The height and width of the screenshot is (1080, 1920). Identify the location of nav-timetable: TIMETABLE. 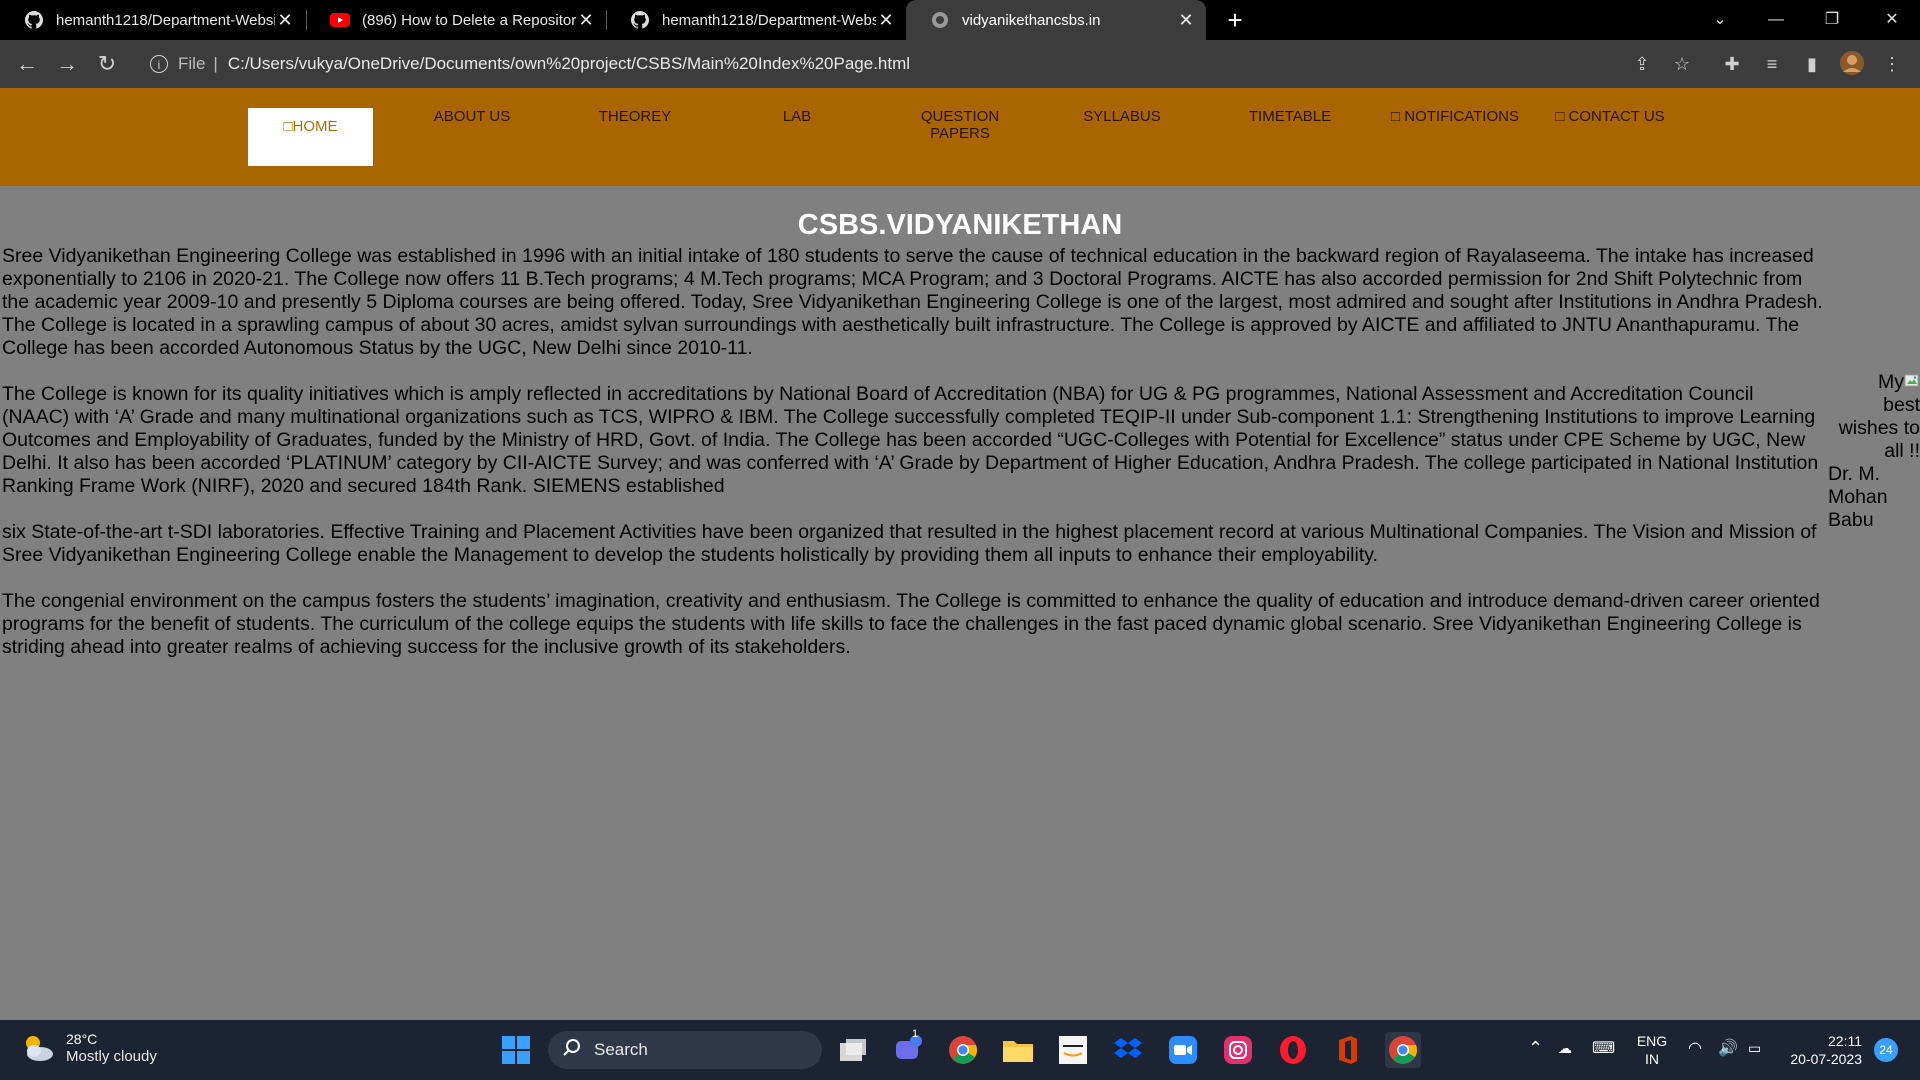
(1290, 116).